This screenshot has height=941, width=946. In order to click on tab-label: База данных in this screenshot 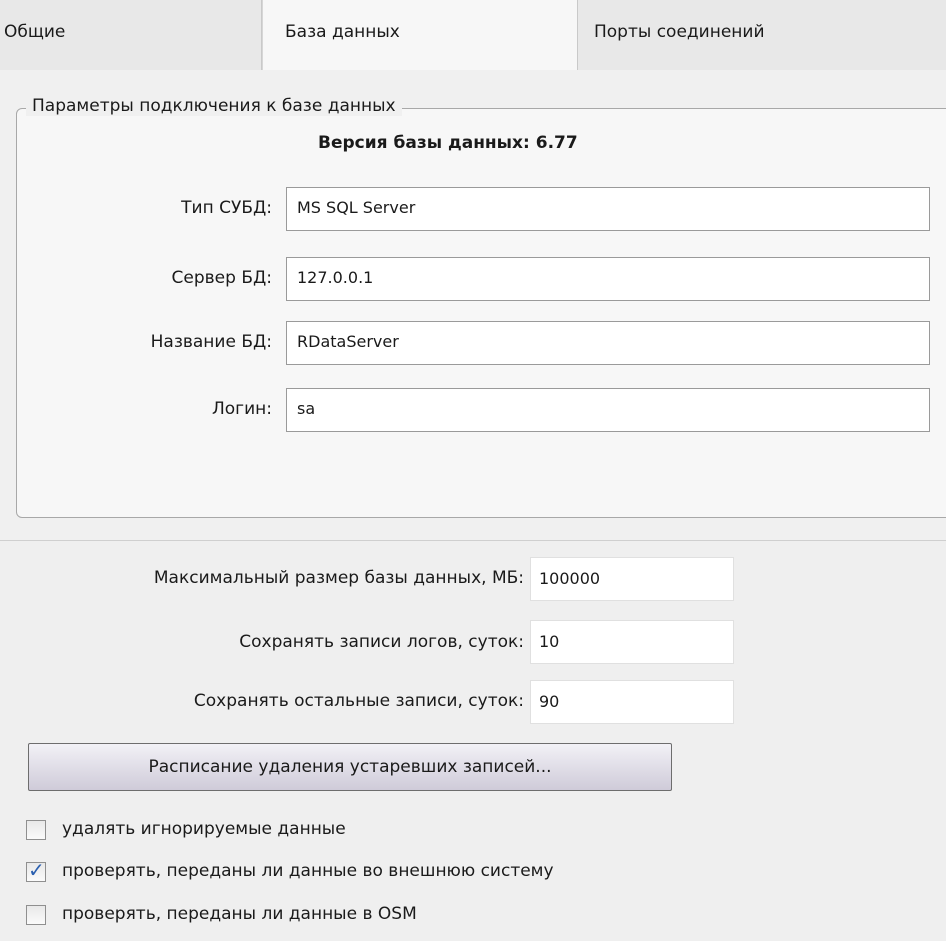, I will do `click(342, 32)`.